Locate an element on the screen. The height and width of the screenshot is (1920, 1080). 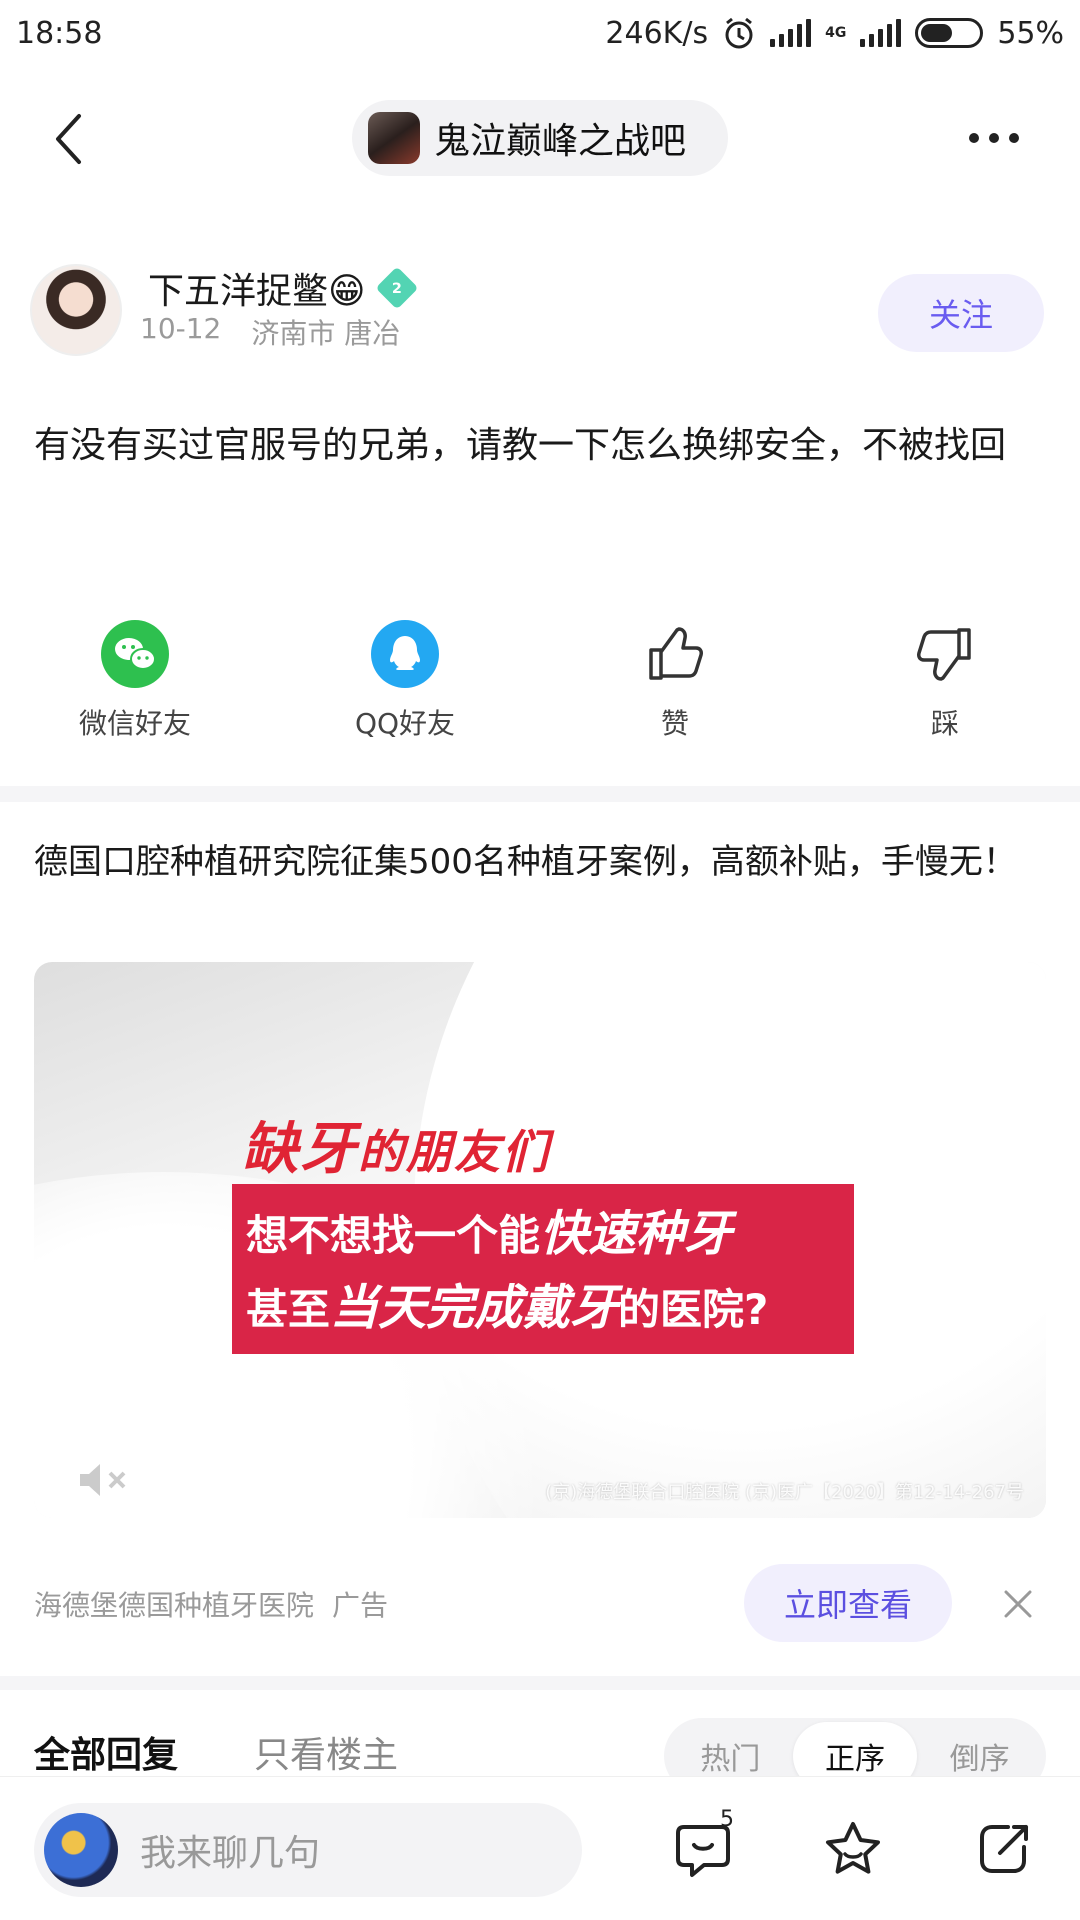
level-number: 2 is located at coordinates (396, 288).